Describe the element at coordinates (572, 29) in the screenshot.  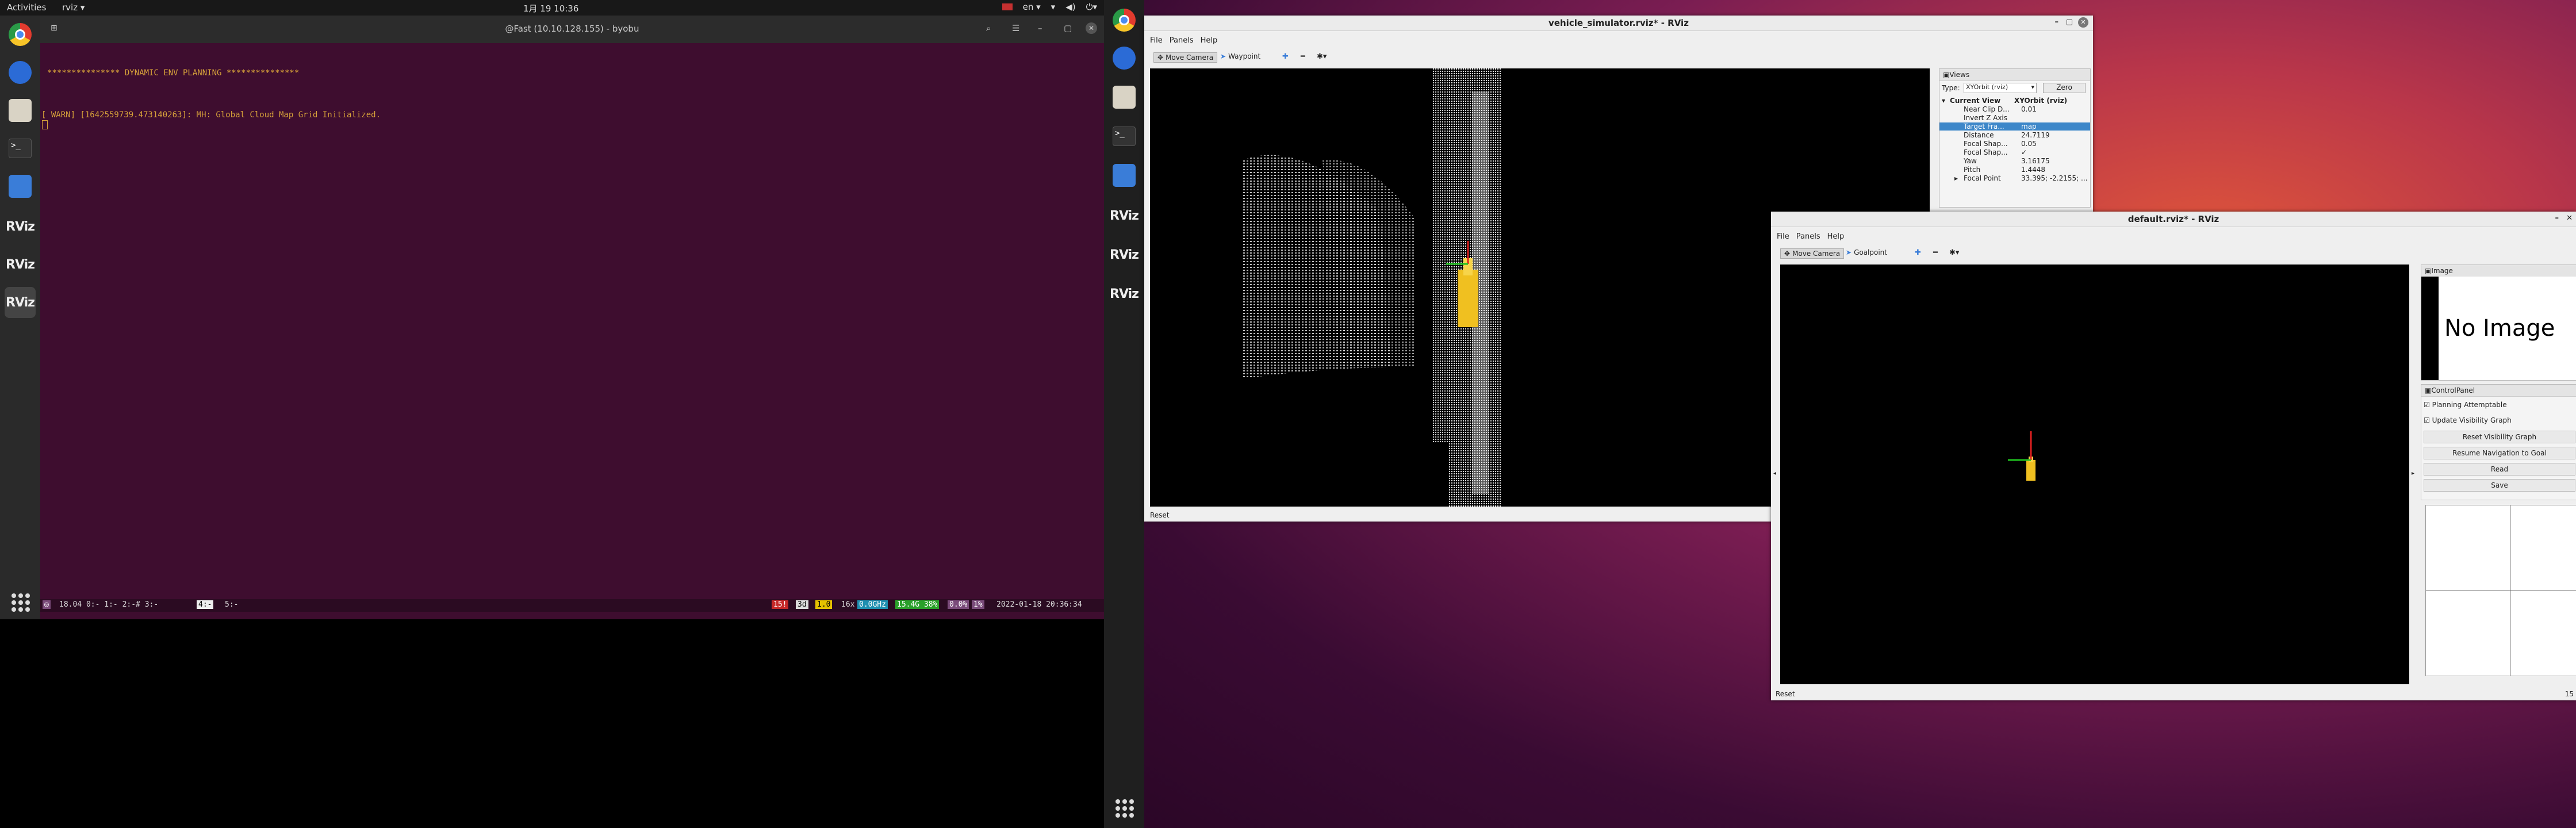
I see `terminal-title: @Fast (10.10.128.155) - byobu` at that location.